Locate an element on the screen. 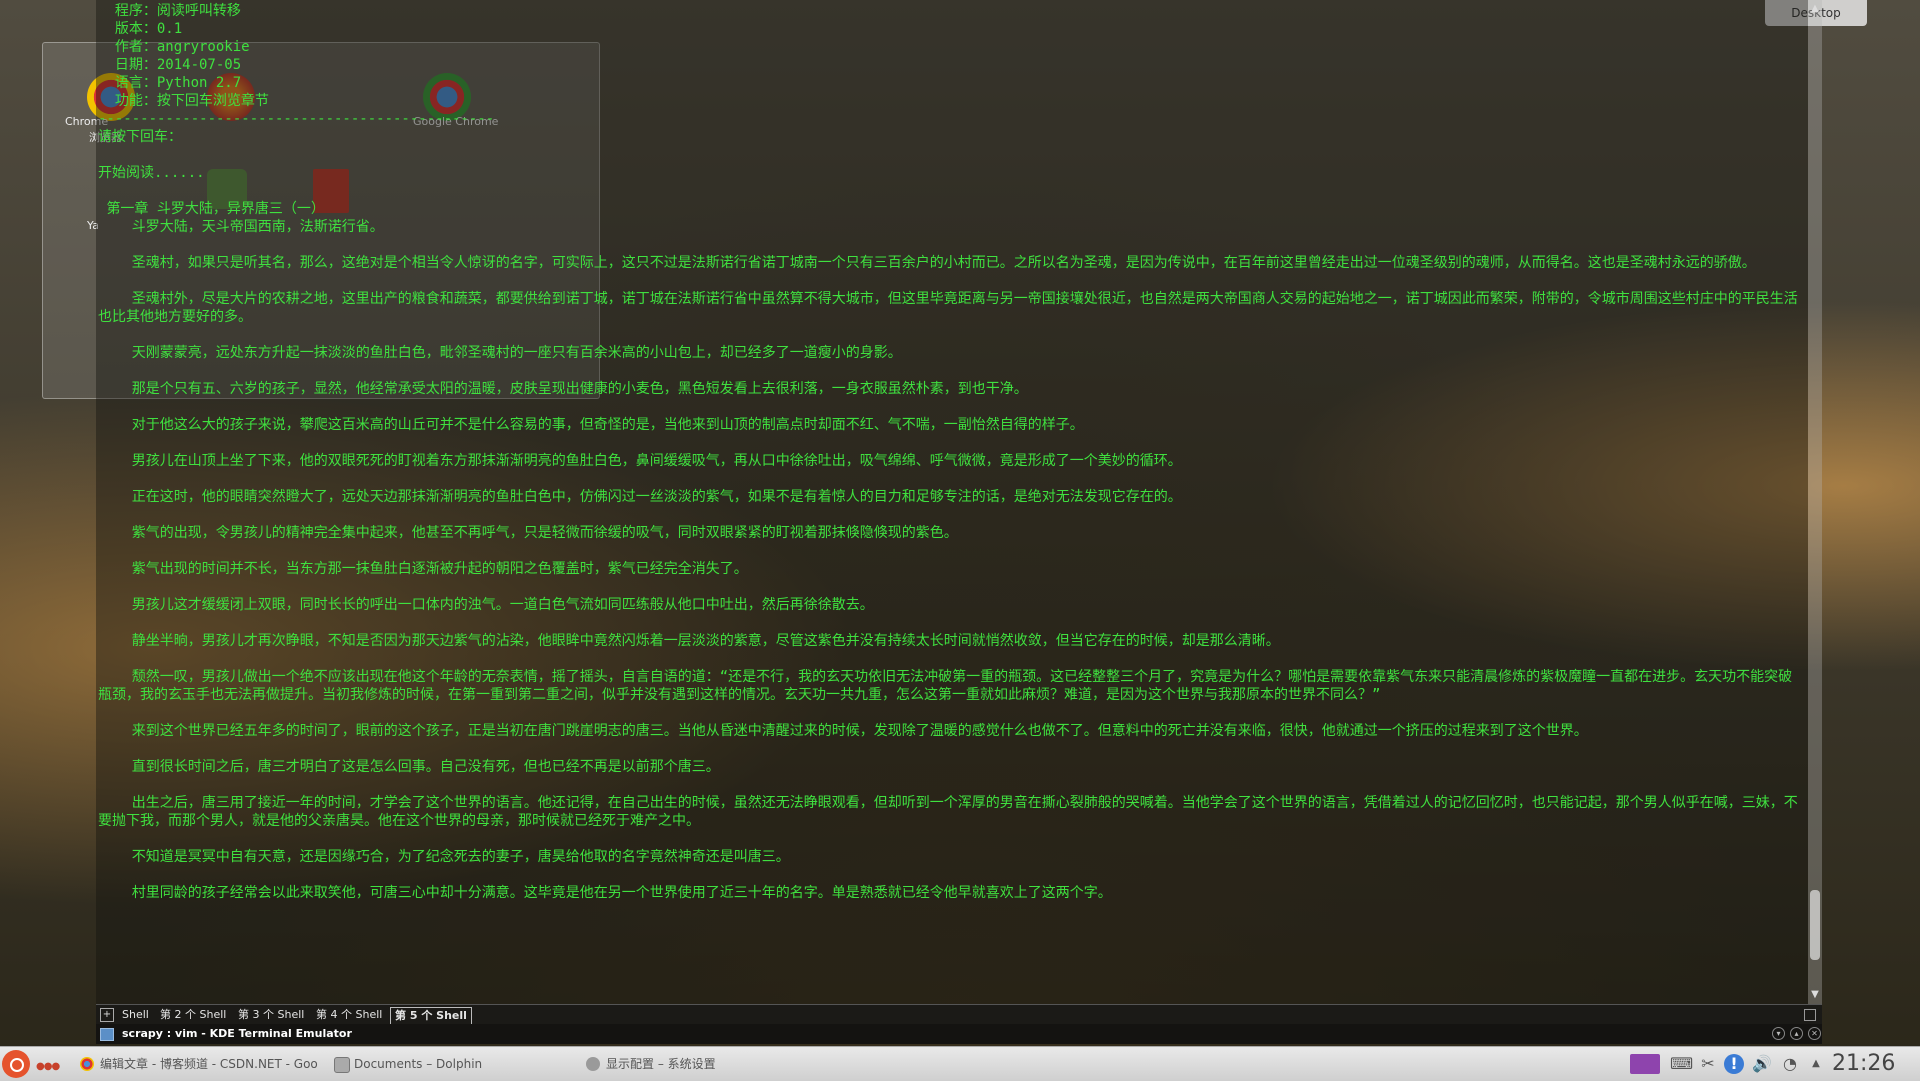 This screenshot has height=1081, width=1920. chrome-icon is located at coordinates (87, 1064).